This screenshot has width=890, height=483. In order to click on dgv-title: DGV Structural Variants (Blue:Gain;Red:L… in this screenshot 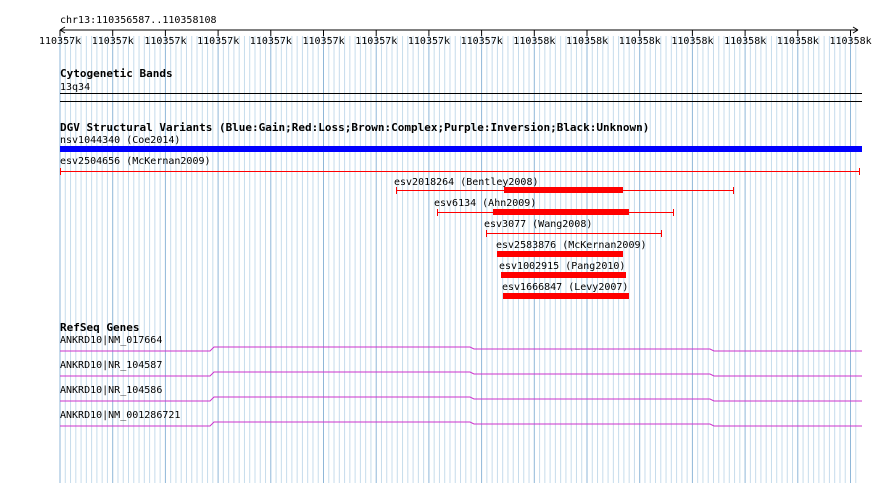, I will do `click(355, 127)`.